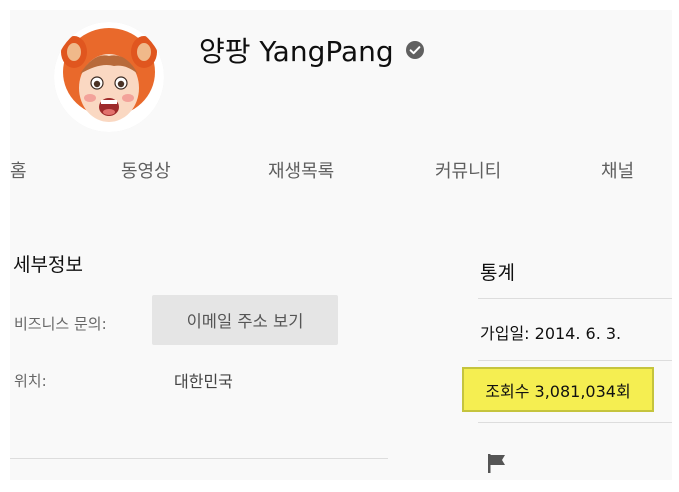  Describe the element at coordinates (203, 381) in the screenshot. I see `location-value: 대한민국` at that location.